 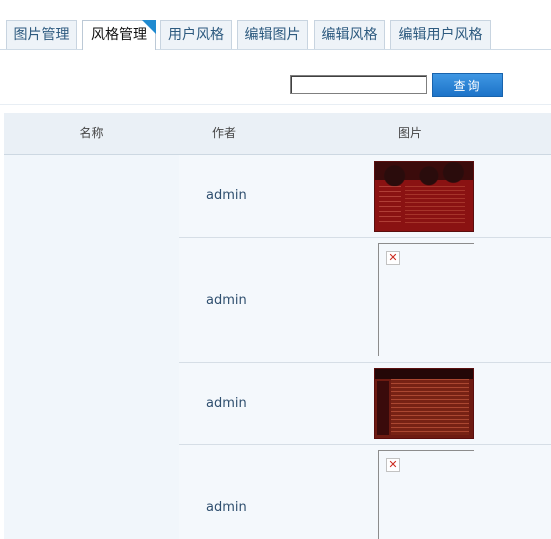 What do you see at coordinates (272, 34) in the screenshot?
I see `tab-edit-image: 编辑图片` at bounding box center [272, 34].